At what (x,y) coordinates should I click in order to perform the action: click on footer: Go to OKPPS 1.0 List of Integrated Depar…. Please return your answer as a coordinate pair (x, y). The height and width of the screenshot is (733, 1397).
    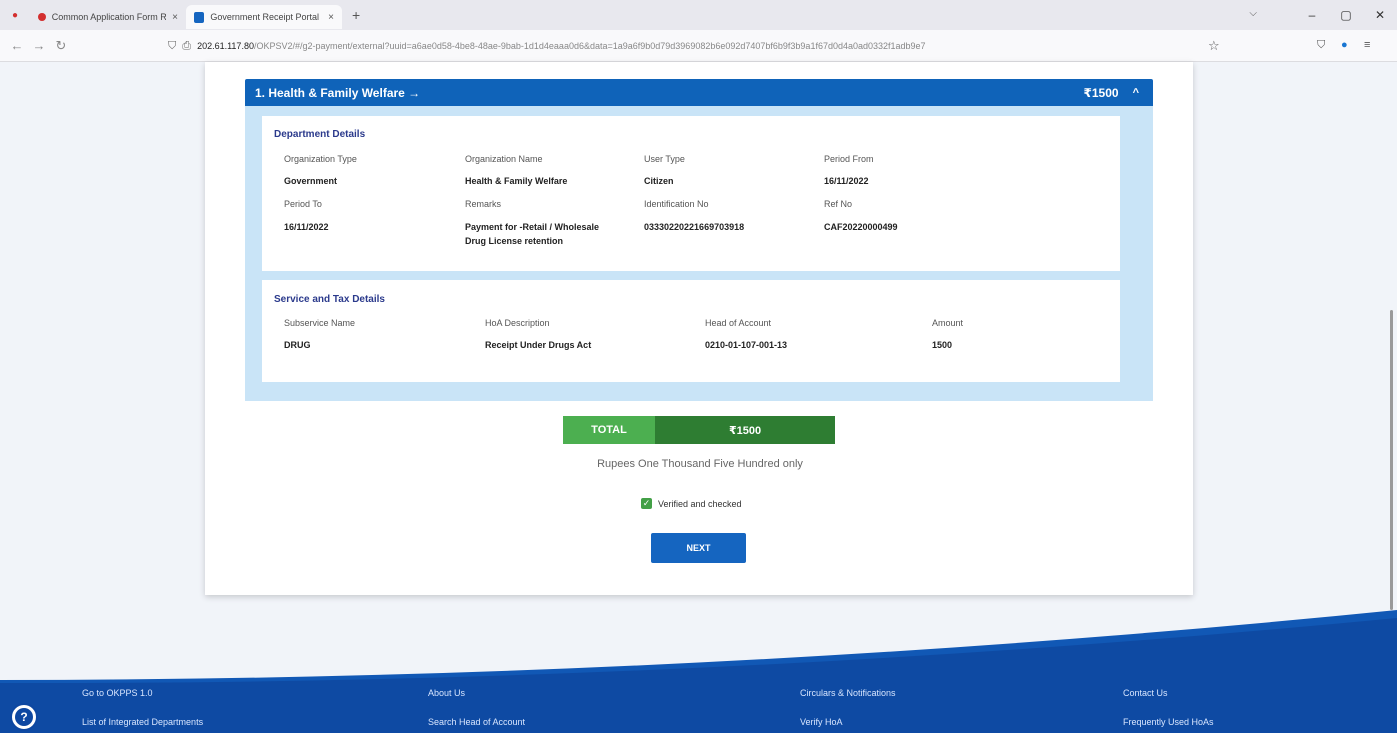
    Looking at the image, I should click on (698, 706).